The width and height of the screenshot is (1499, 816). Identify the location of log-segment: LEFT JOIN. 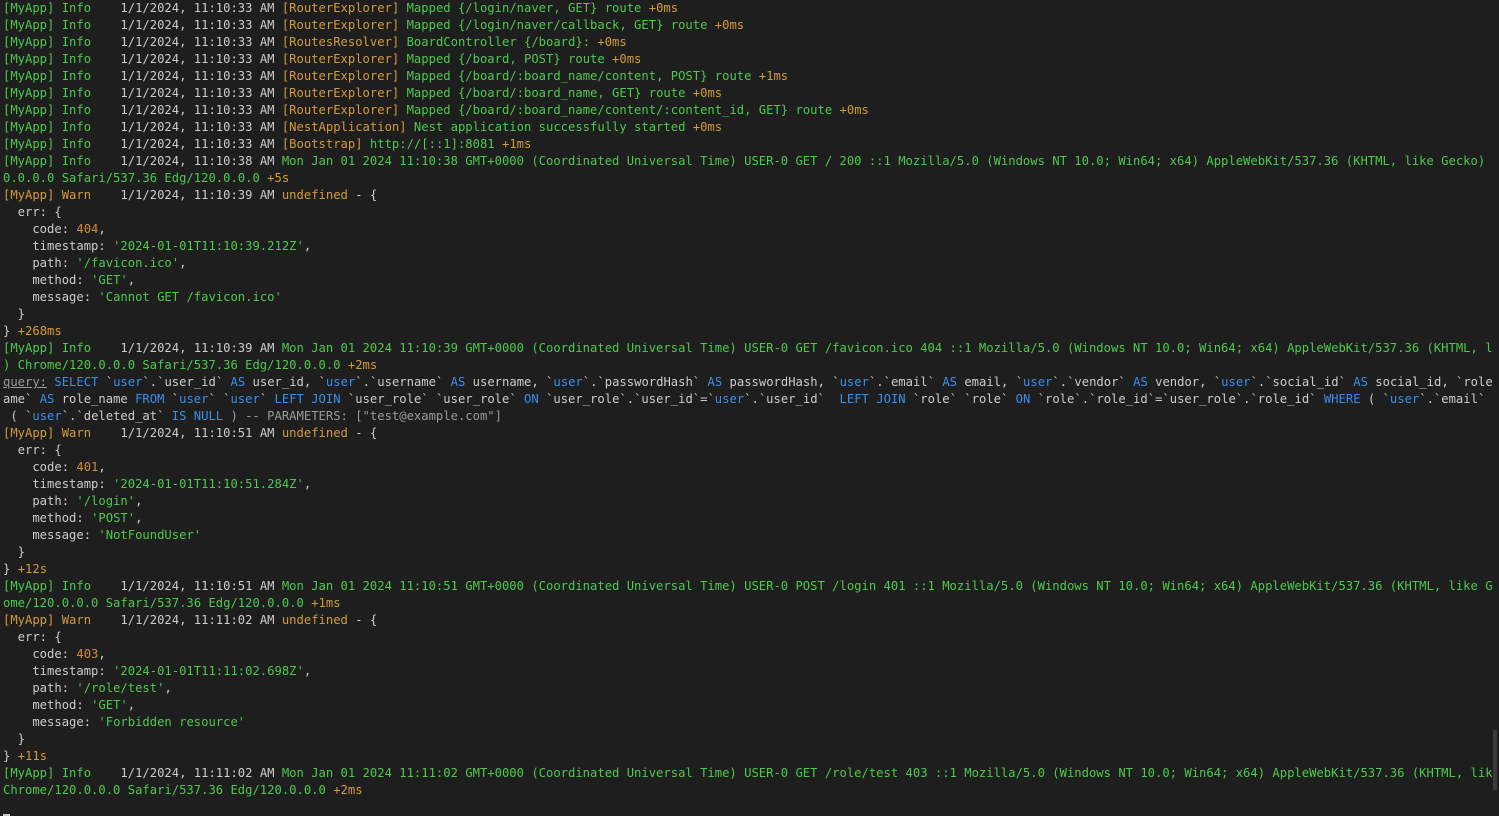
(311, 399).